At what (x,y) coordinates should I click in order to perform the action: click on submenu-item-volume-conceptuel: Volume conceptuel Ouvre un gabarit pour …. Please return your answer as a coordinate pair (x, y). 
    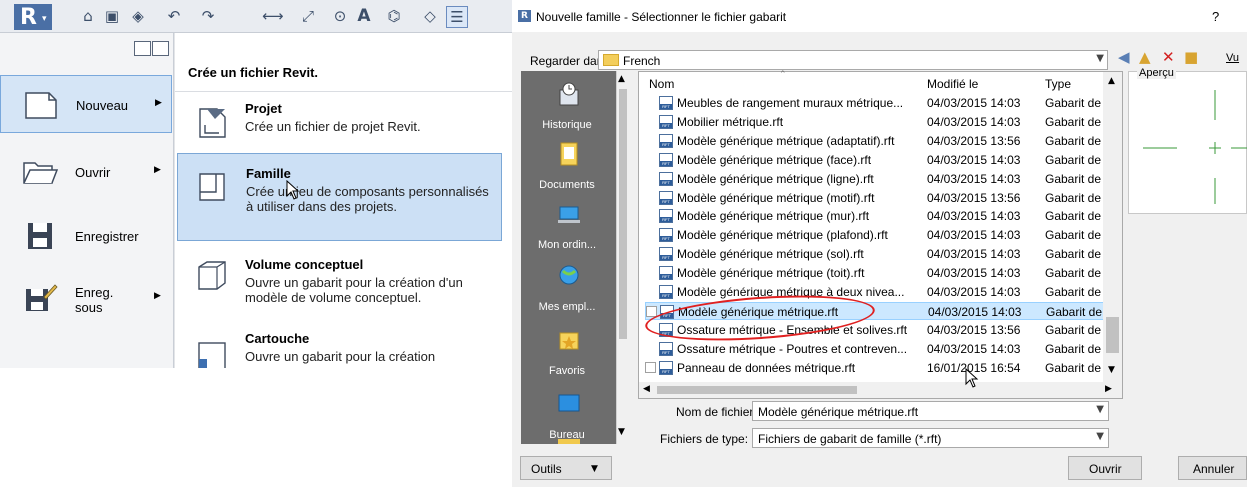
    Looking at the image, I should click on (339, 282).